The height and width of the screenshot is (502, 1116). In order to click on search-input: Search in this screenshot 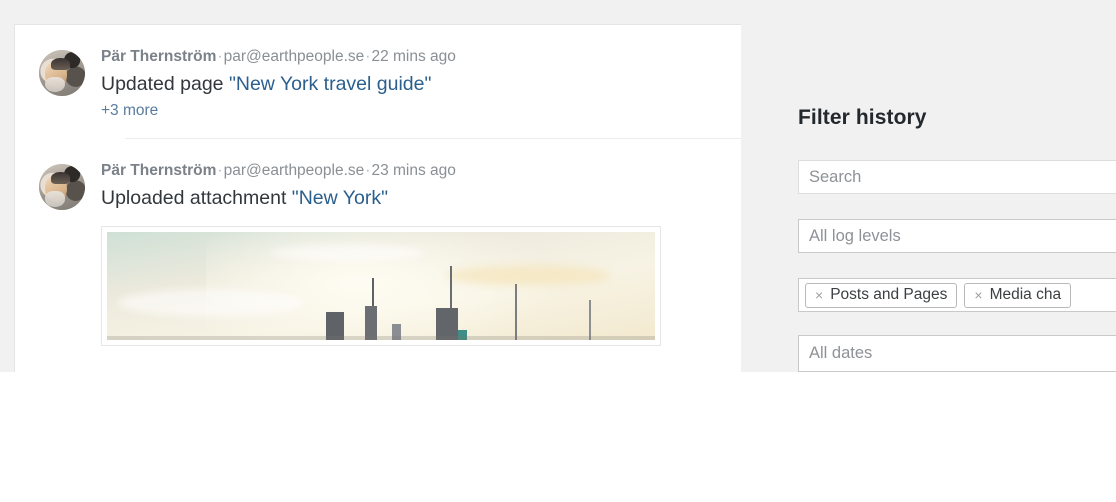, I will do `click(957, 177)`.